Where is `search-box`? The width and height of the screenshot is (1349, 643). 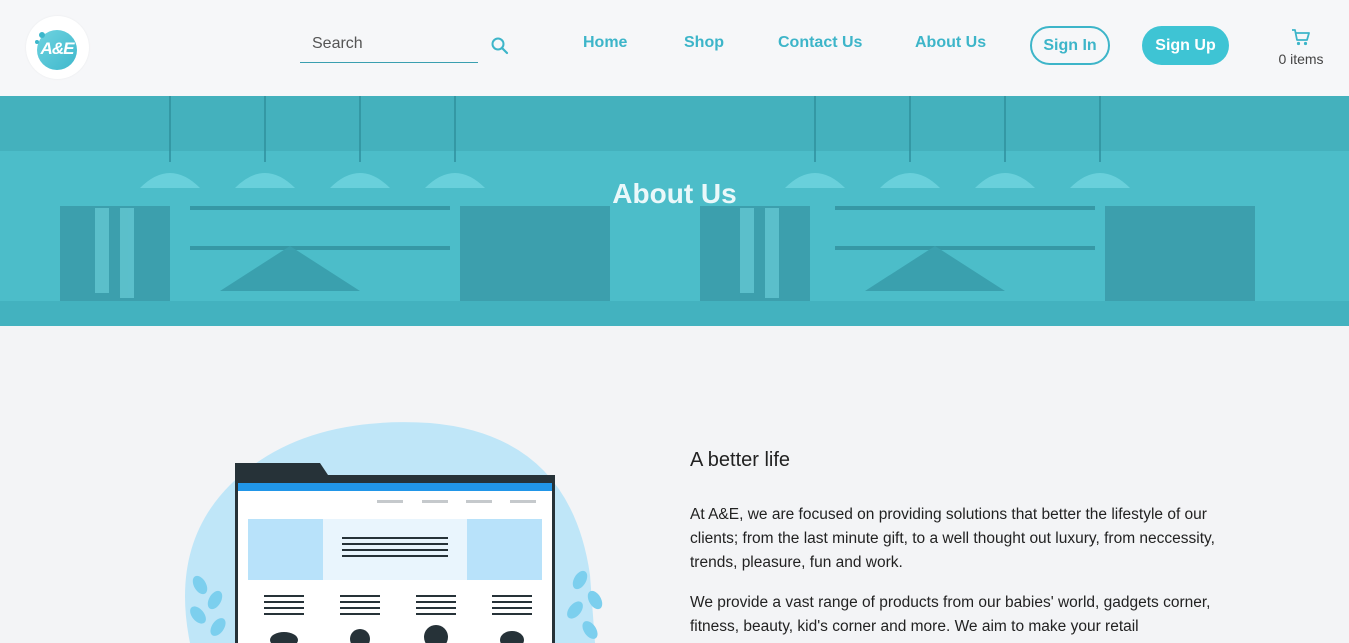
search-box is located at coordinates (389, 46).